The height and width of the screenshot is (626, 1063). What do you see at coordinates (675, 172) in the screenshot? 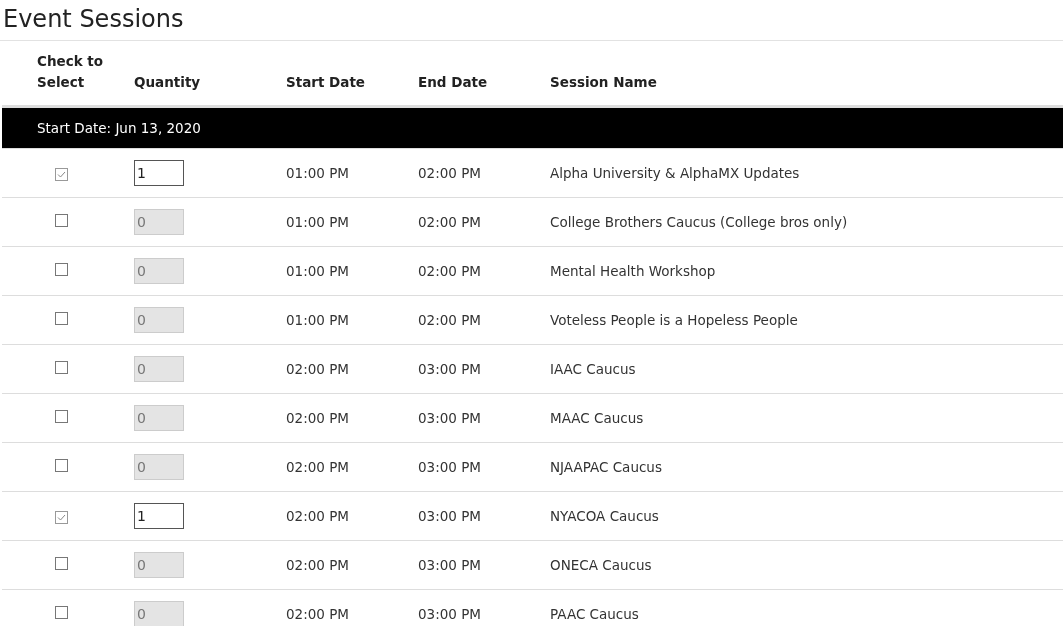
I see `session-name: Alpha University & AlphaMX Updates` at bounding box center [675, 172].